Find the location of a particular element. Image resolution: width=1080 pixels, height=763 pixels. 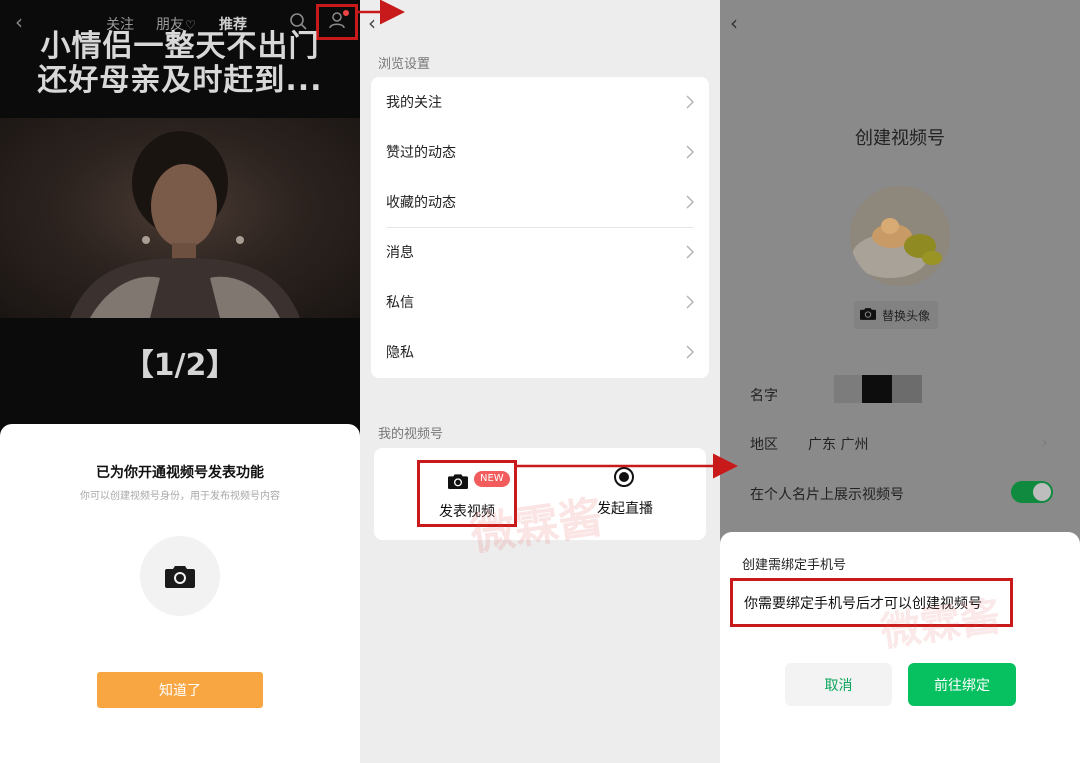

name-field is located at coordinates (878, 389).